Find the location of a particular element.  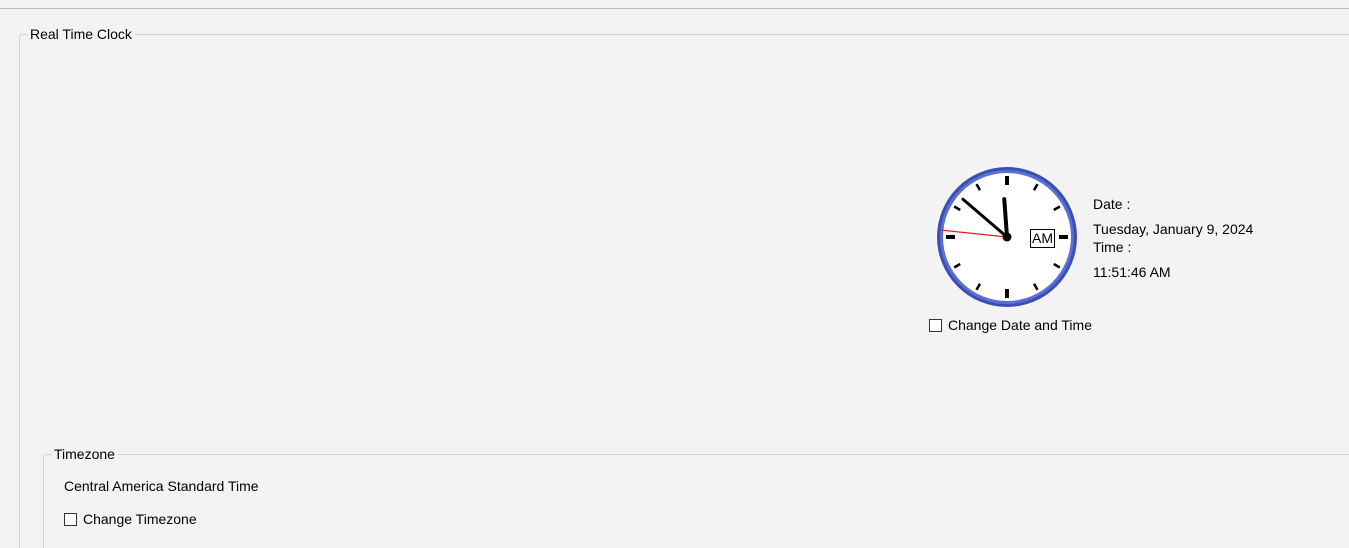

change-date-time-checkbox is located at coordinates (935, 325).